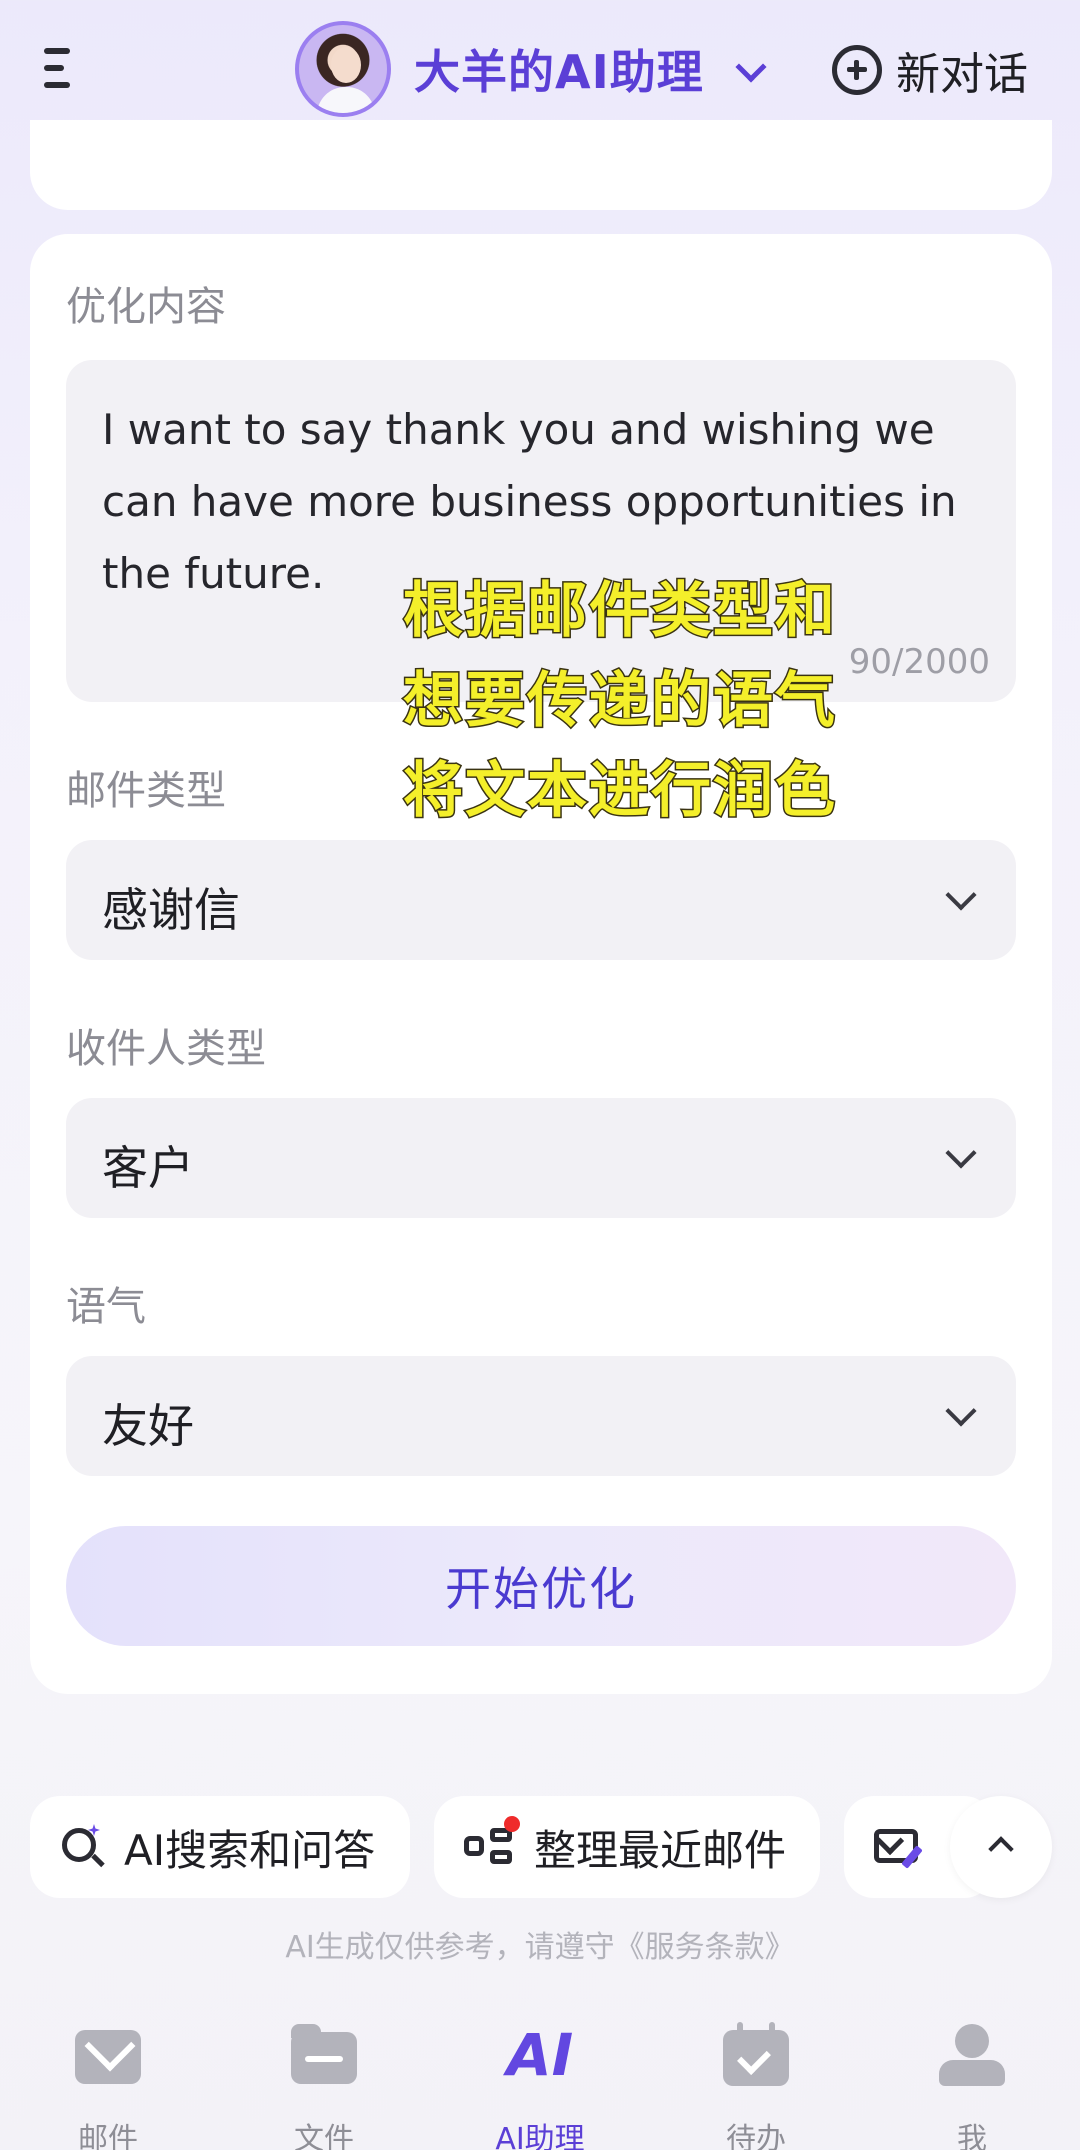  I want to click on new-chat-button: 新对话, so click(930, 70).